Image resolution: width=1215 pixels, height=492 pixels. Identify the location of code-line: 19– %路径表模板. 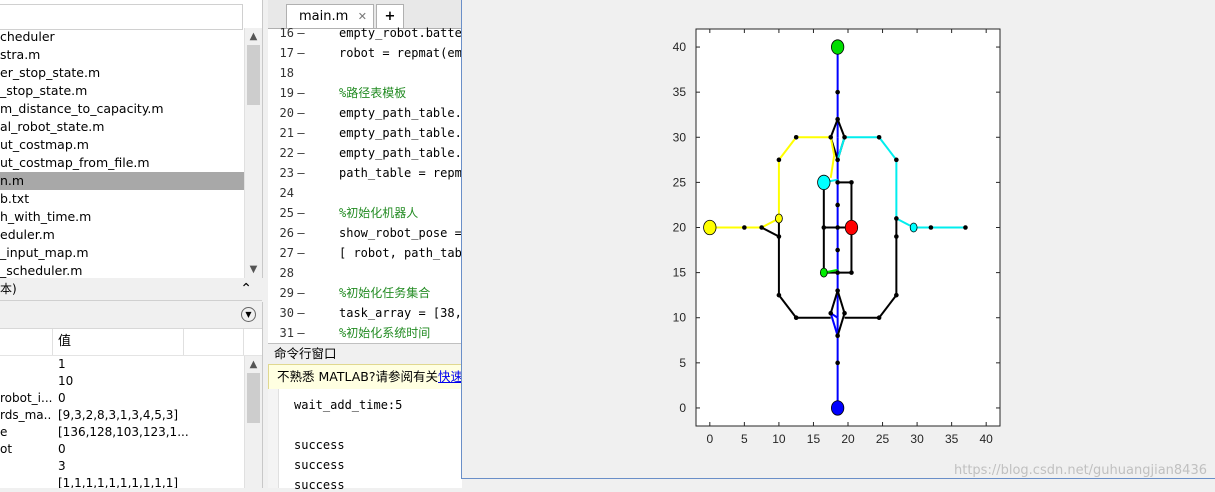
(365, 93).